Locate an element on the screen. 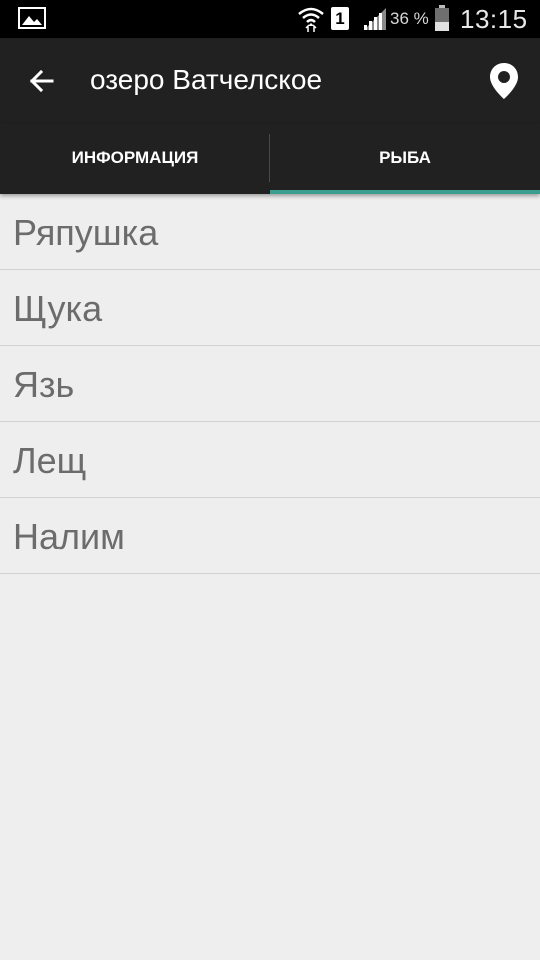 The height and width of the screenshot is (960, 540). tab-fish: РЫБА is located at coordinates (405, 159).